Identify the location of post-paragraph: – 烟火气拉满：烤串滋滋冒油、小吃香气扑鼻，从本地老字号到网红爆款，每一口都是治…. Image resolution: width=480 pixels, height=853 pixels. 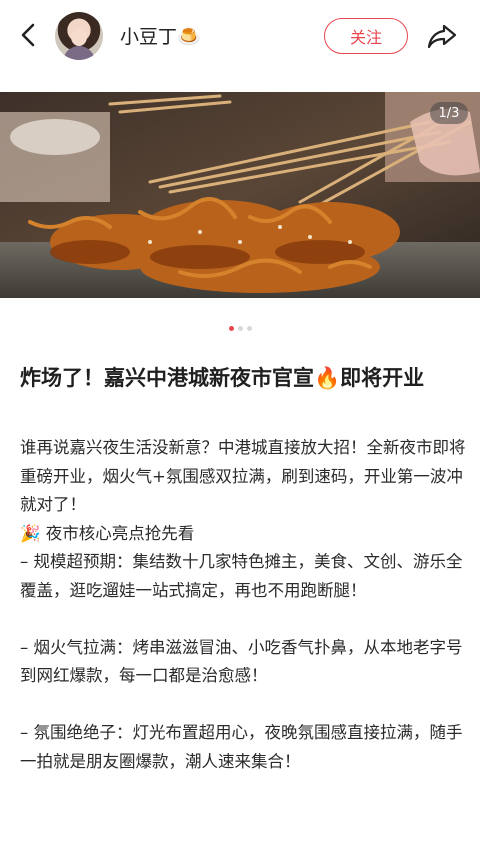
(241, 661).